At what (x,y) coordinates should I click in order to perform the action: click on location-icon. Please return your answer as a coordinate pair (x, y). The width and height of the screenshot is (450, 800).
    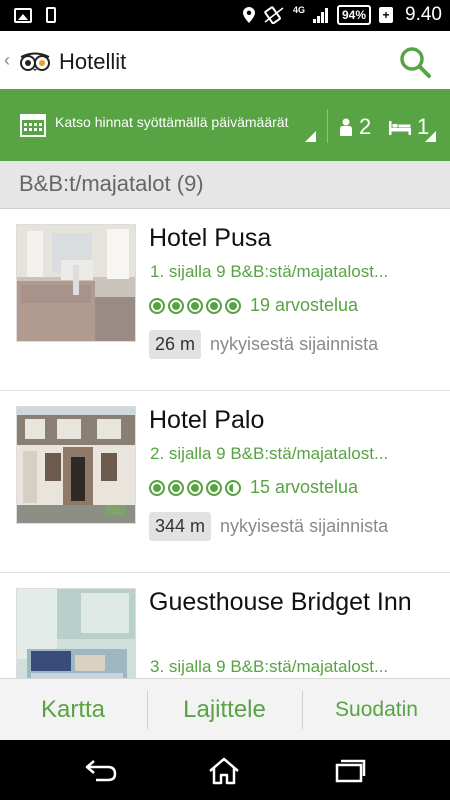
    Looking at the image, I should click on (248, 15).